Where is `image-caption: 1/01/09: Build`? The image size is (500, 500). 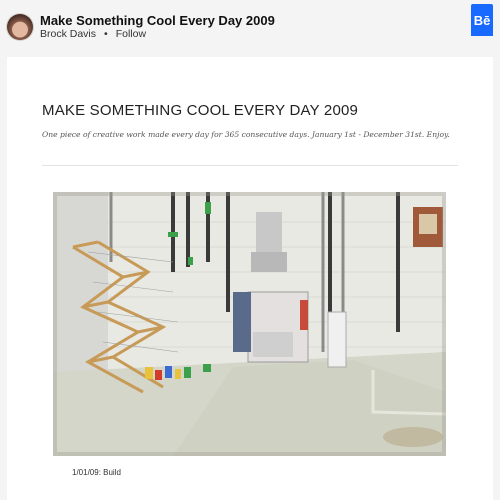 image-caption: 1/01/09: Build is located at coordinates (96, 472).